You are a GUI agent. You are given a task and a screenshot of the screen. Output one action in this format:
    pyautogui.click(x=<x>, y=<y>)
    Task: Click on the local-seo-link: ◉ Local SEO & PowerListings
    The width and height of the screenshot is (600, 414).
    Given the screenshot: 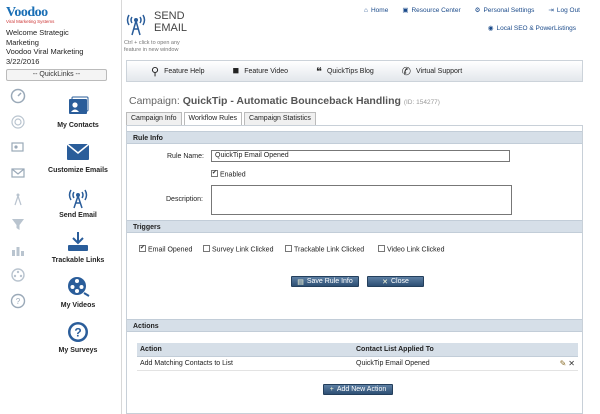 What is the action you would take?
    pyautogui.click(x=531, y=28)
    